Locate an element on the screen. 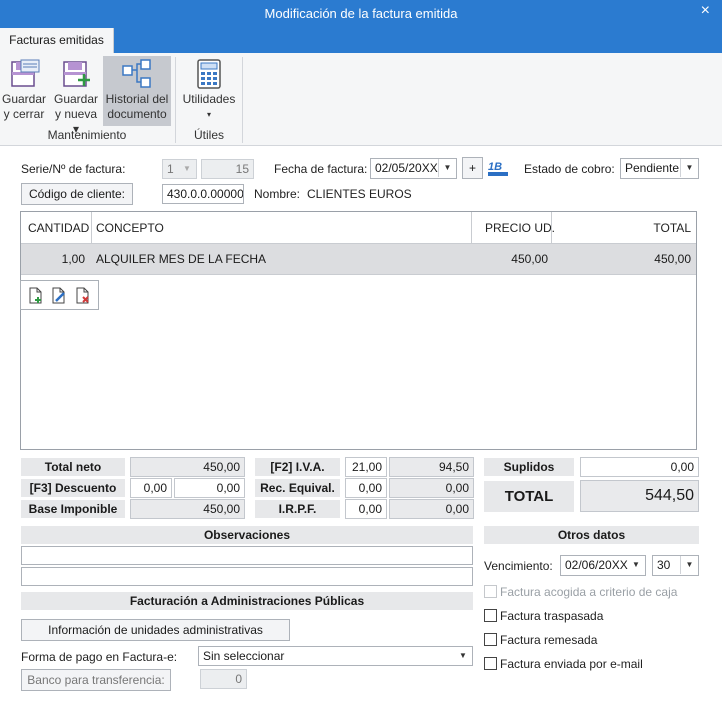  row-quantity: 1,00 is located at coordinates (73, 259).